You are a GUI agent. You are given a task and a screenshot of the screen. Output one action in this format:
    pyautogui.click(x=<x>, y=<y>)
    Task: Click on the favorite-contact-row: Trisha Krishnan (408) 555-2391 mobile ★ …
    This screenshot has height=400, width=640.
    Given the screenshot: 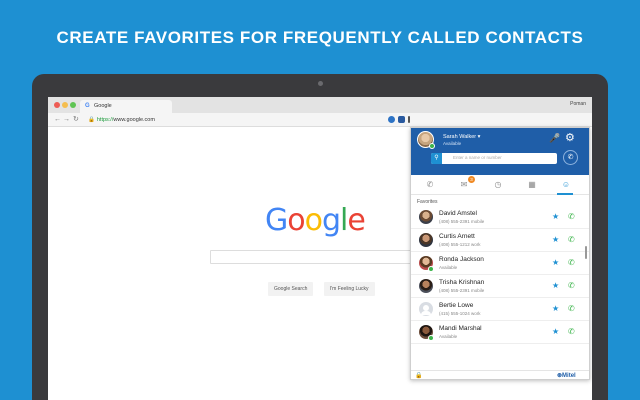 What is the action you would take?
    pyautogui.click(x=500, y=286)
    